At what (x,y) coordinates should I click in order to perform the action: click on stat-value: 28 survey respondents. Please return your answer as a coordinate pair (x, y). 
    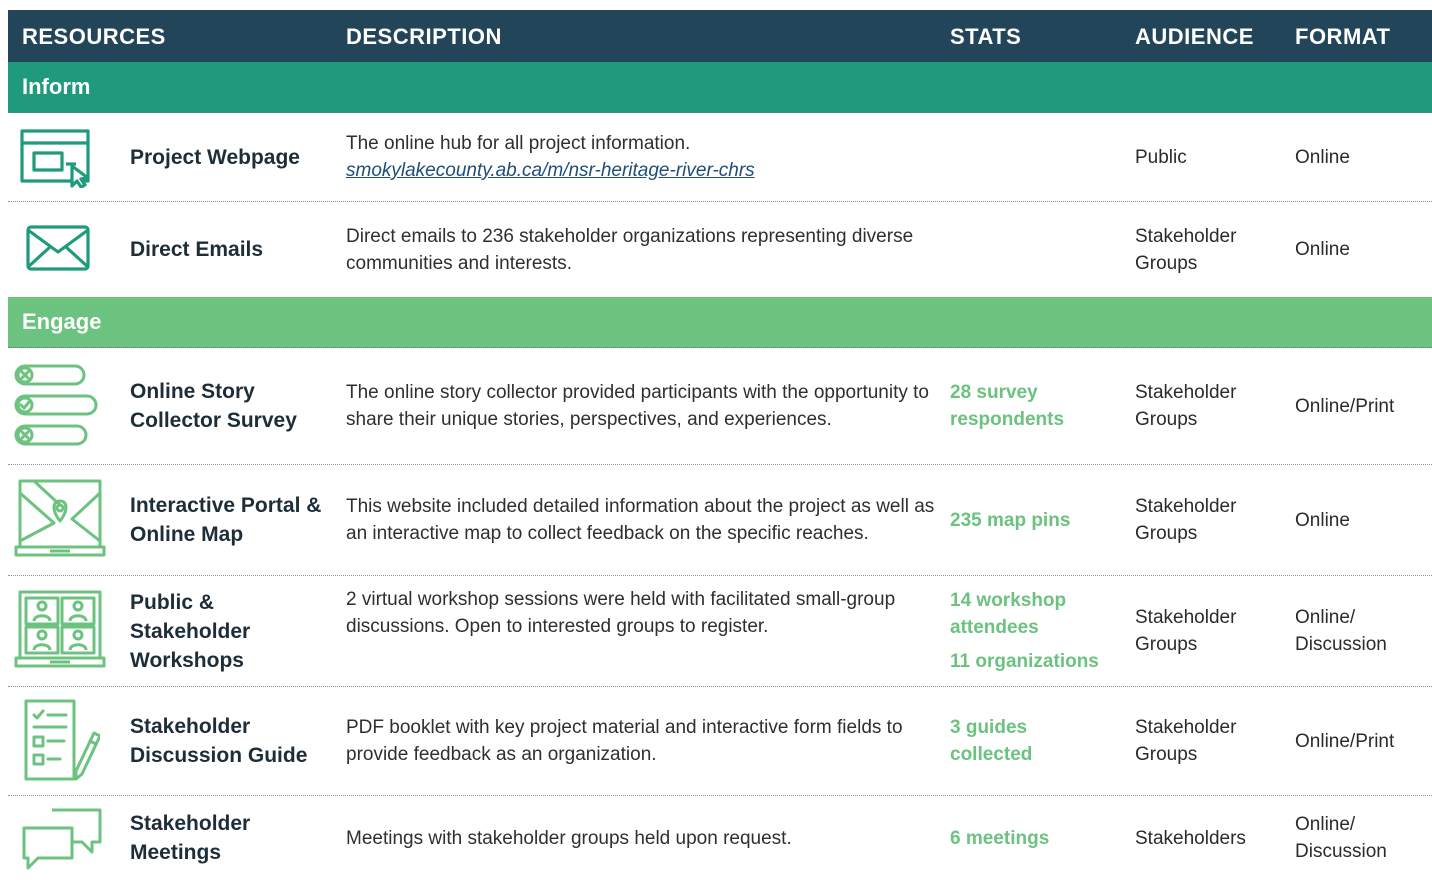
    Looking at the image, I should click on (1007, 406).